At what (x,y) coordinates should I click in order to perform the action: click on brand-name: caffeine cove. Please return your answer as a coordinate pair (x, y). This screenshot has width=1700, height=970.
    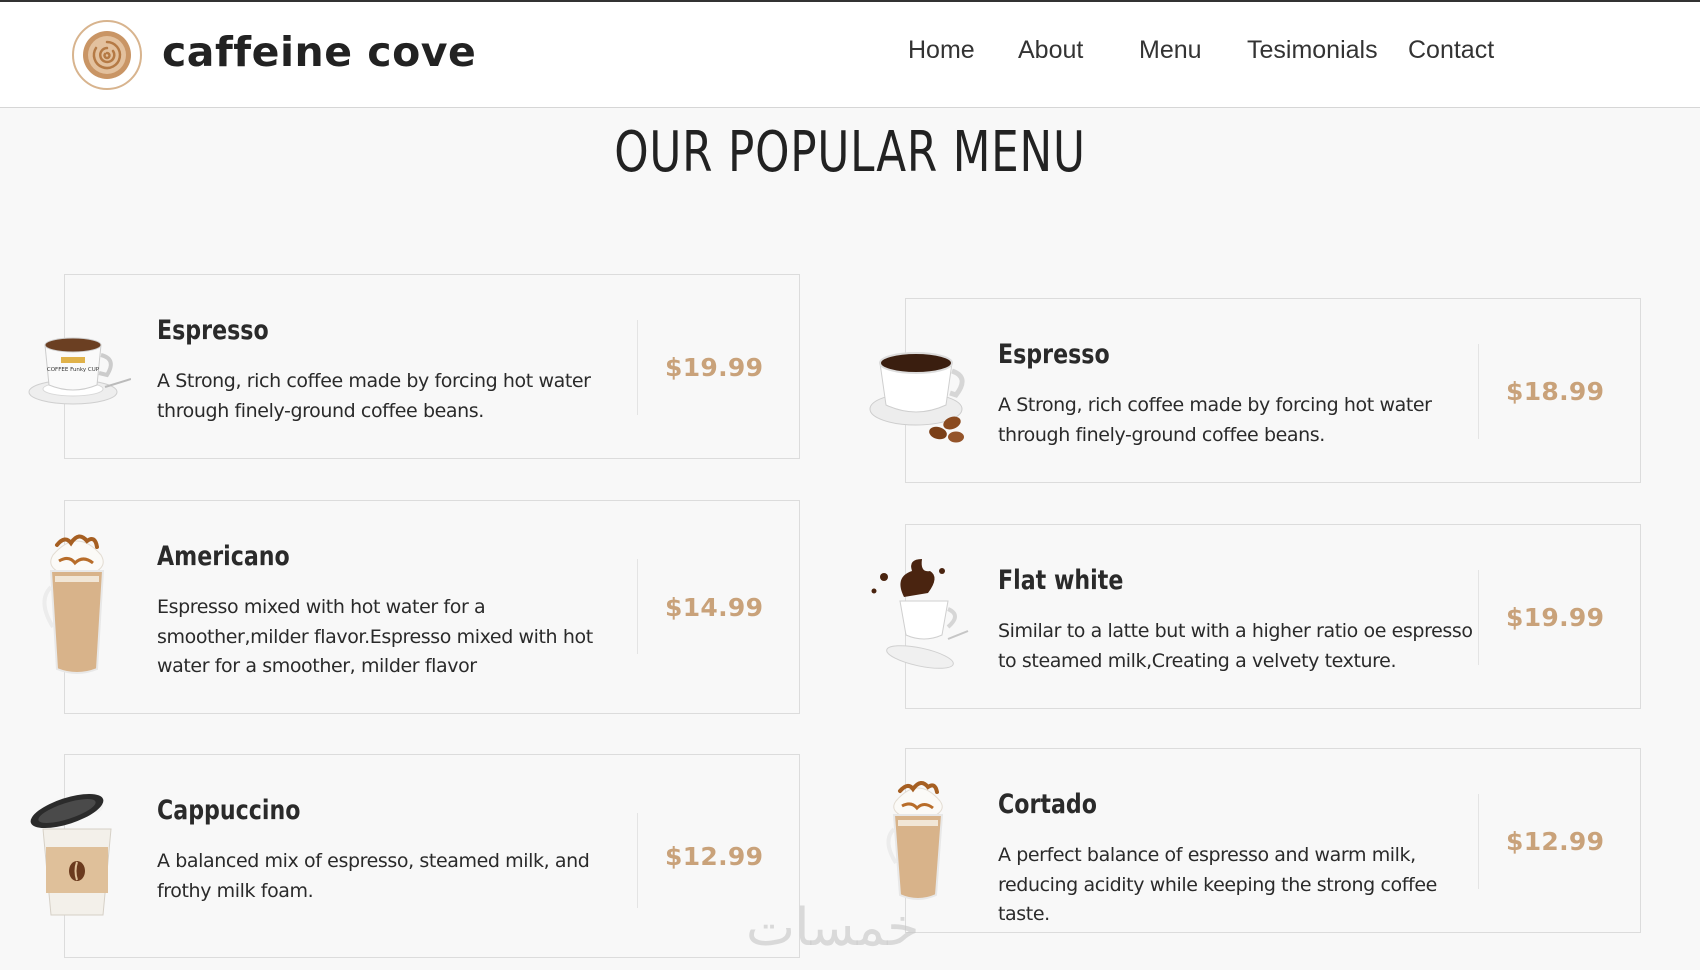
    Looking at the image, I should click on (319, 52).